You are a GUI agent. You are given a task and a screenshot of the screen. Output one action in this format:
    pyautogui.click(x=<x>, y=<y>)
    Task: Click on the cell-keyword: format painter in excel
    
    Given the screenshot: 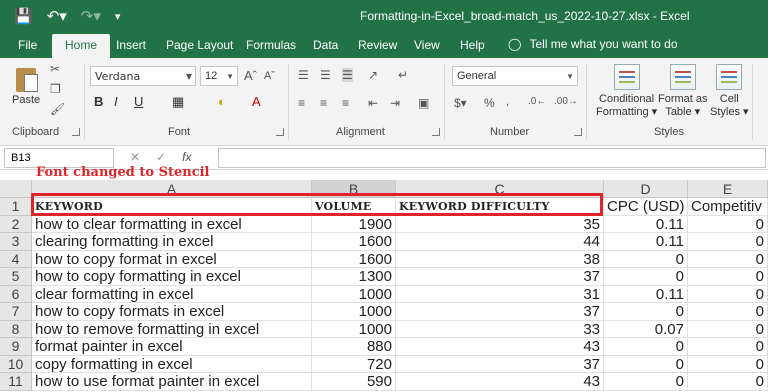 What is the action you would take?
    pyautogui.click(x=172, y=347)
    